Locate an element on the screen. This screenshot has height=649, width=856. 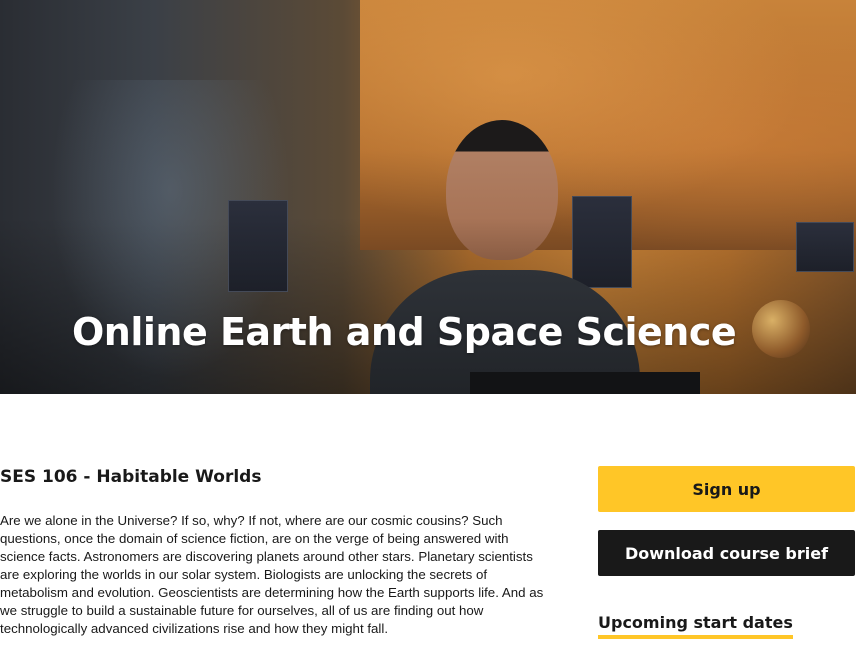
course-title: SES 106 - Habitable Worlds is located at coordinates (131, 477).